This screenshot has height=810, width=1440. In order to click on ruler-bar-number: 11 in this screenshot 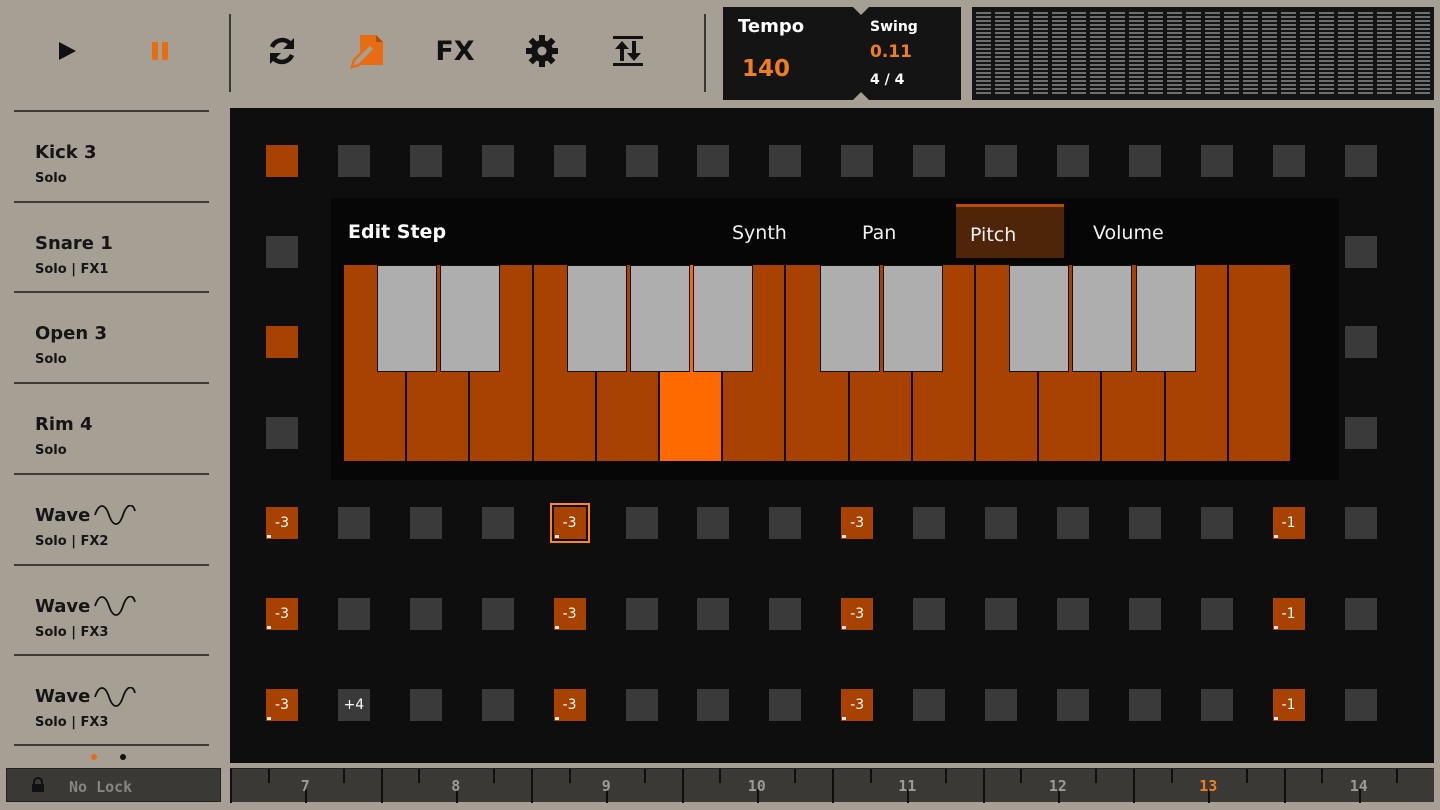, I will do `click(907, 786)`.